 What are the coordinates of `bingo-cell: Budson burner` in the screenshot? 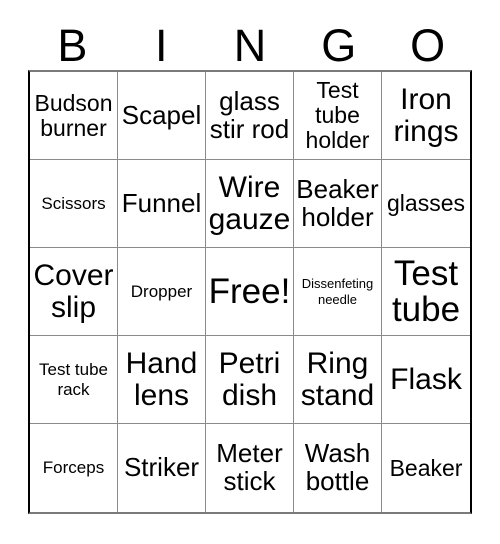 It's located at (74, 116).